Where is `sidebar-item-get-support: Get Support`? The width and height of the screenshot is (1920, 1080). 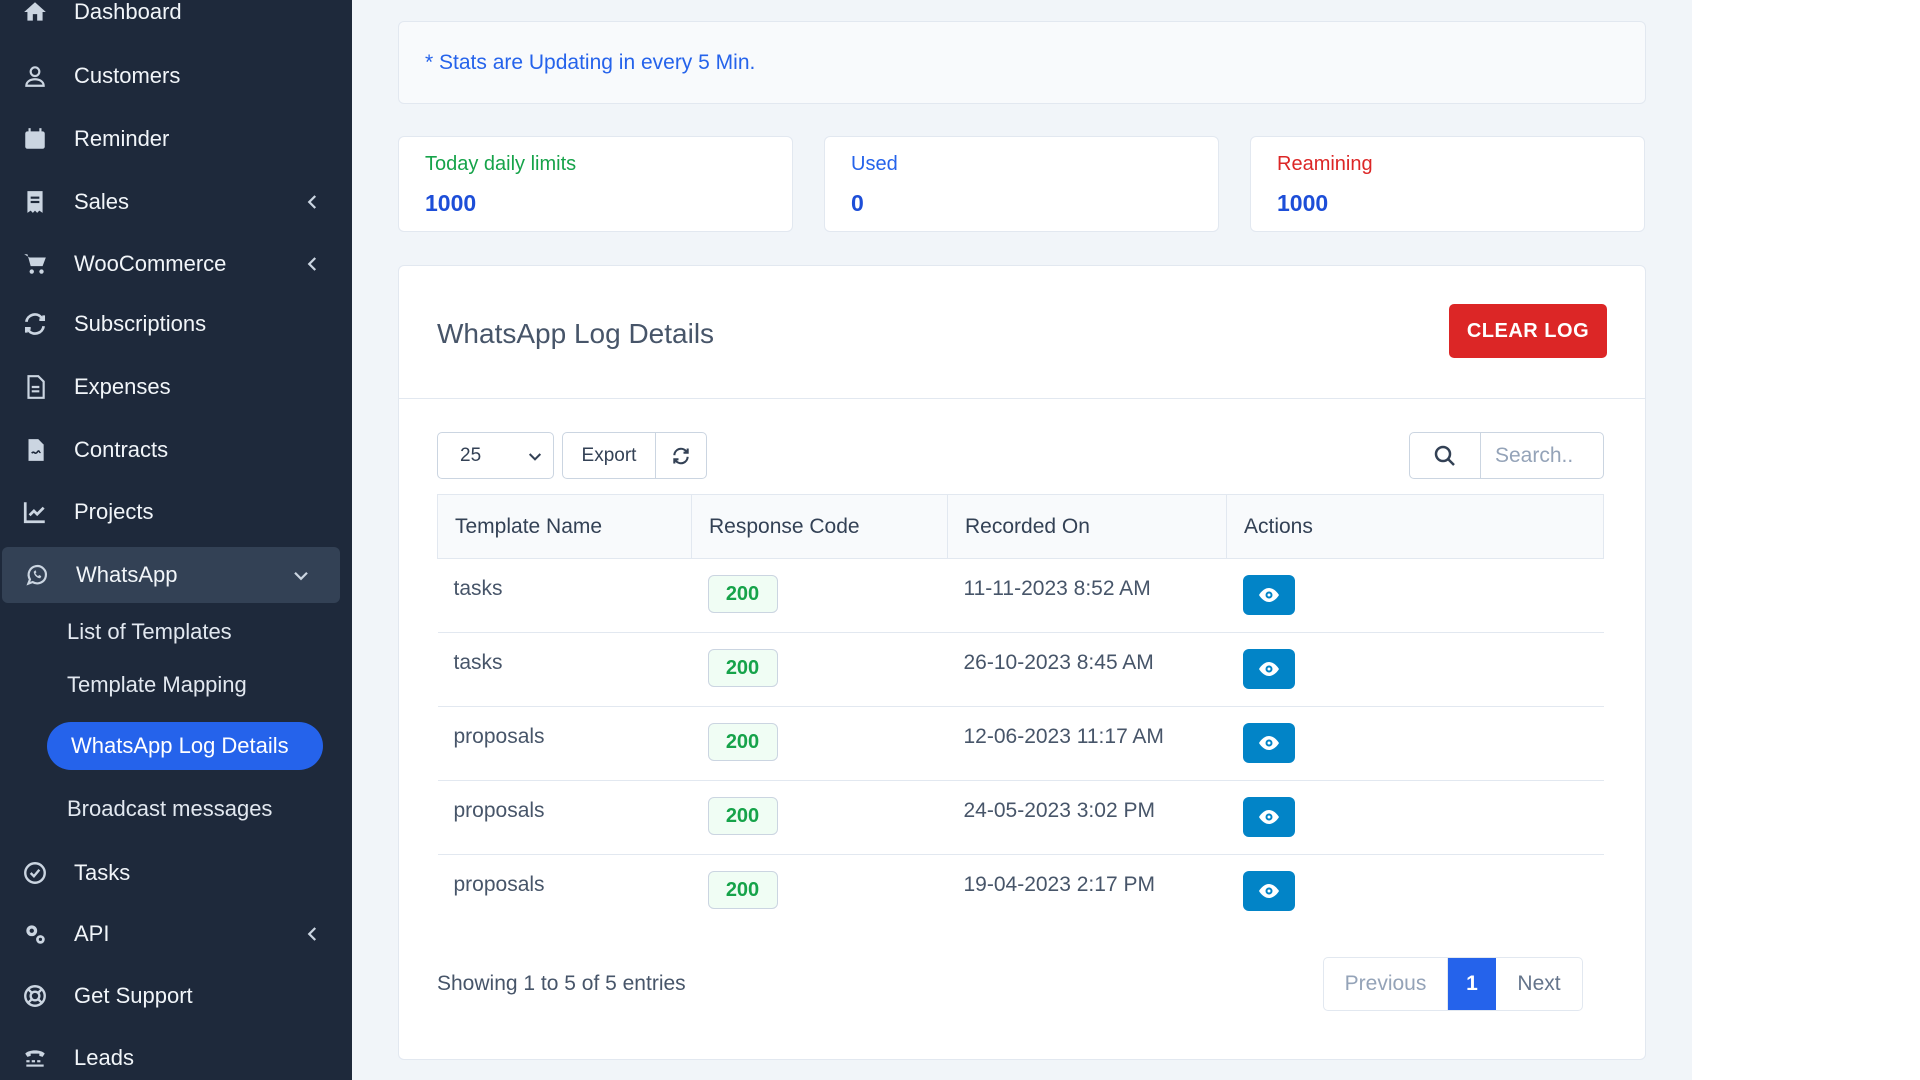 sidebar-item-get-support: Get Support is located at coordinates (176, 996).